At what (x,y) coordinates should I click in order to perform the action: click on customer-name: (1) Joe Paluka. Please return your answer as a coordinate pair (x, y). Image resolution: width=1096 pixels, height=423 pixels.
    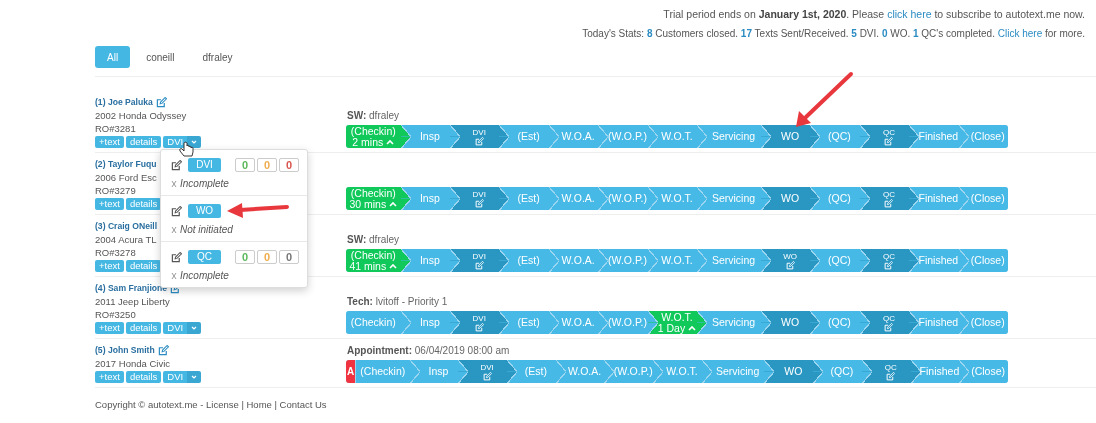
    Looking at the image, I should click on (124, 102).